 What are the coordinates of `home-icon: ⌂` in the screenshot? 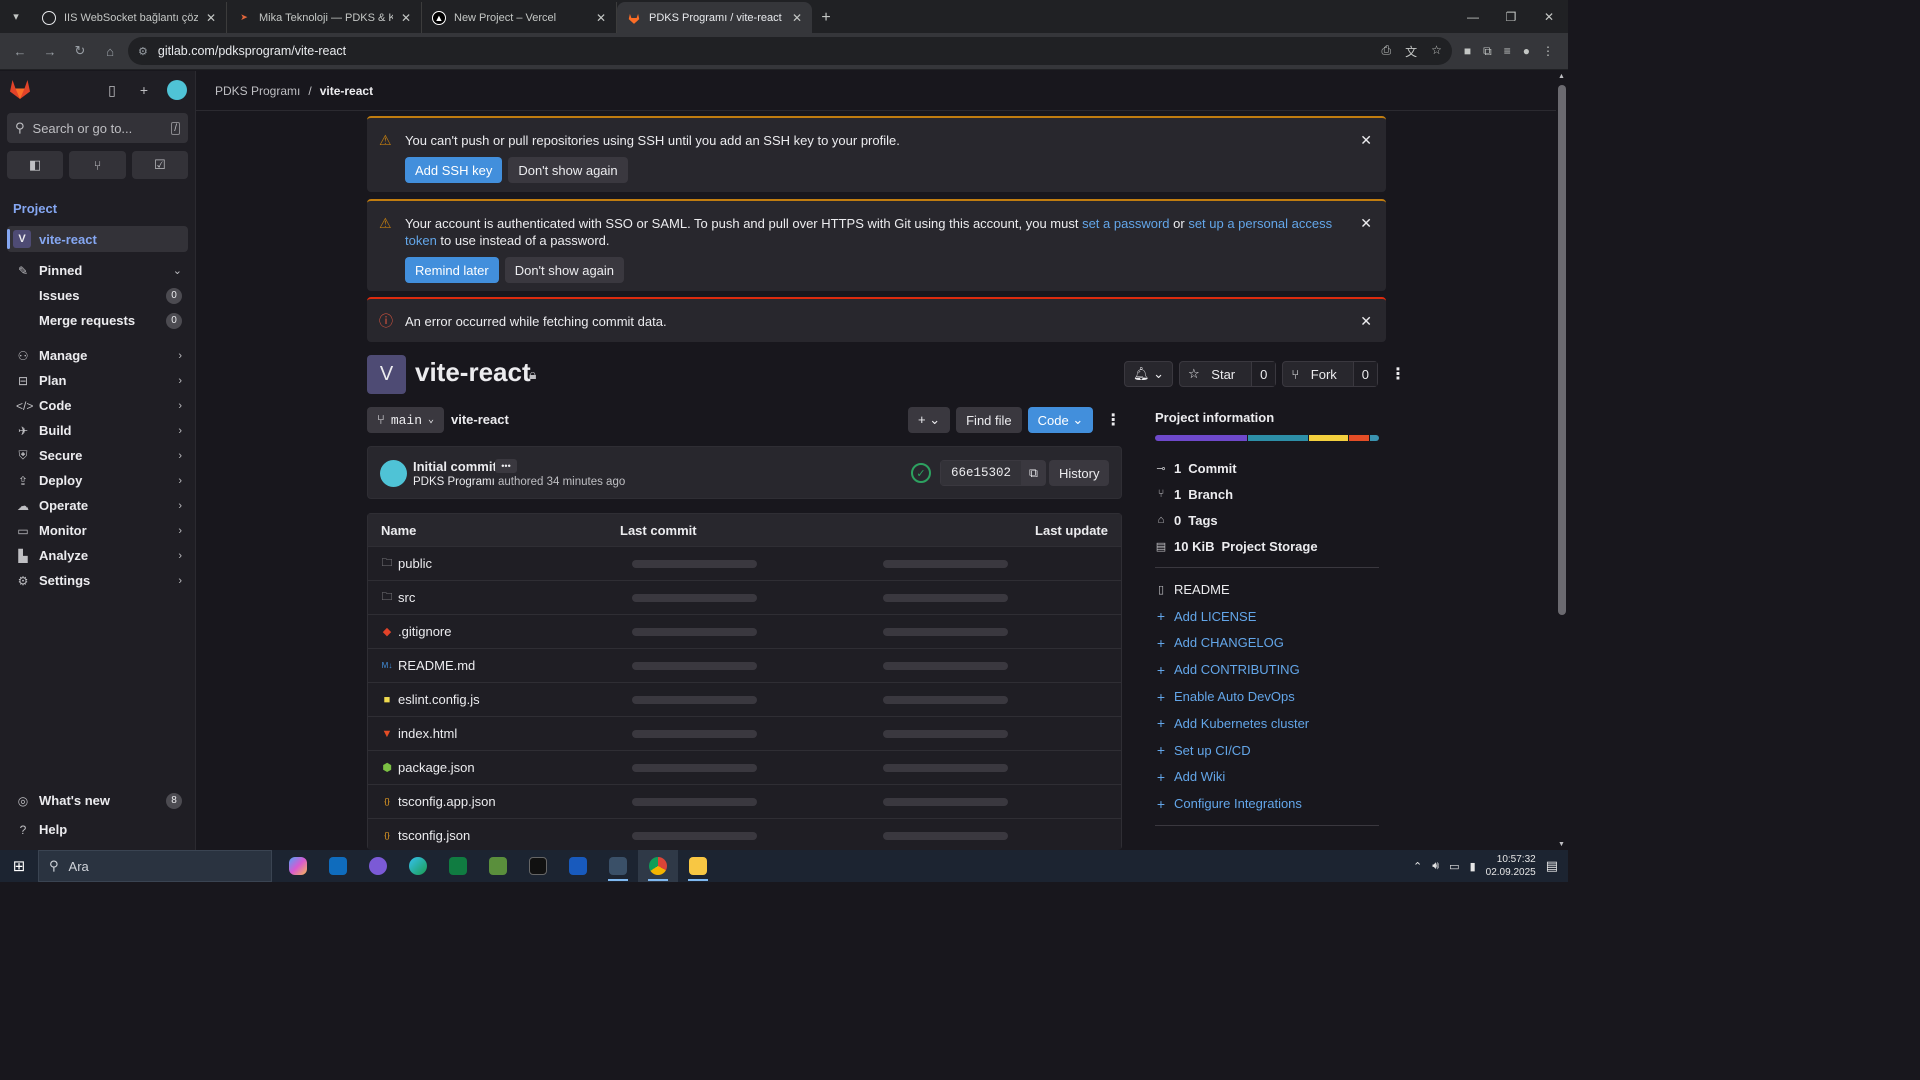 It's located at (110, 51).